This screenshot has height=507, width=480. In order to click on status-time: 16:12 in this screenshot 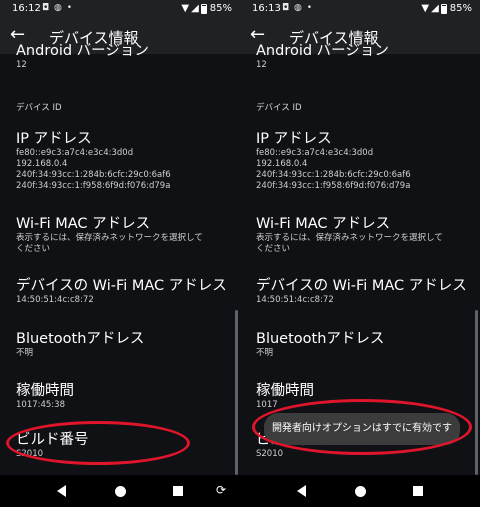, I will do `click(26, 8)`.